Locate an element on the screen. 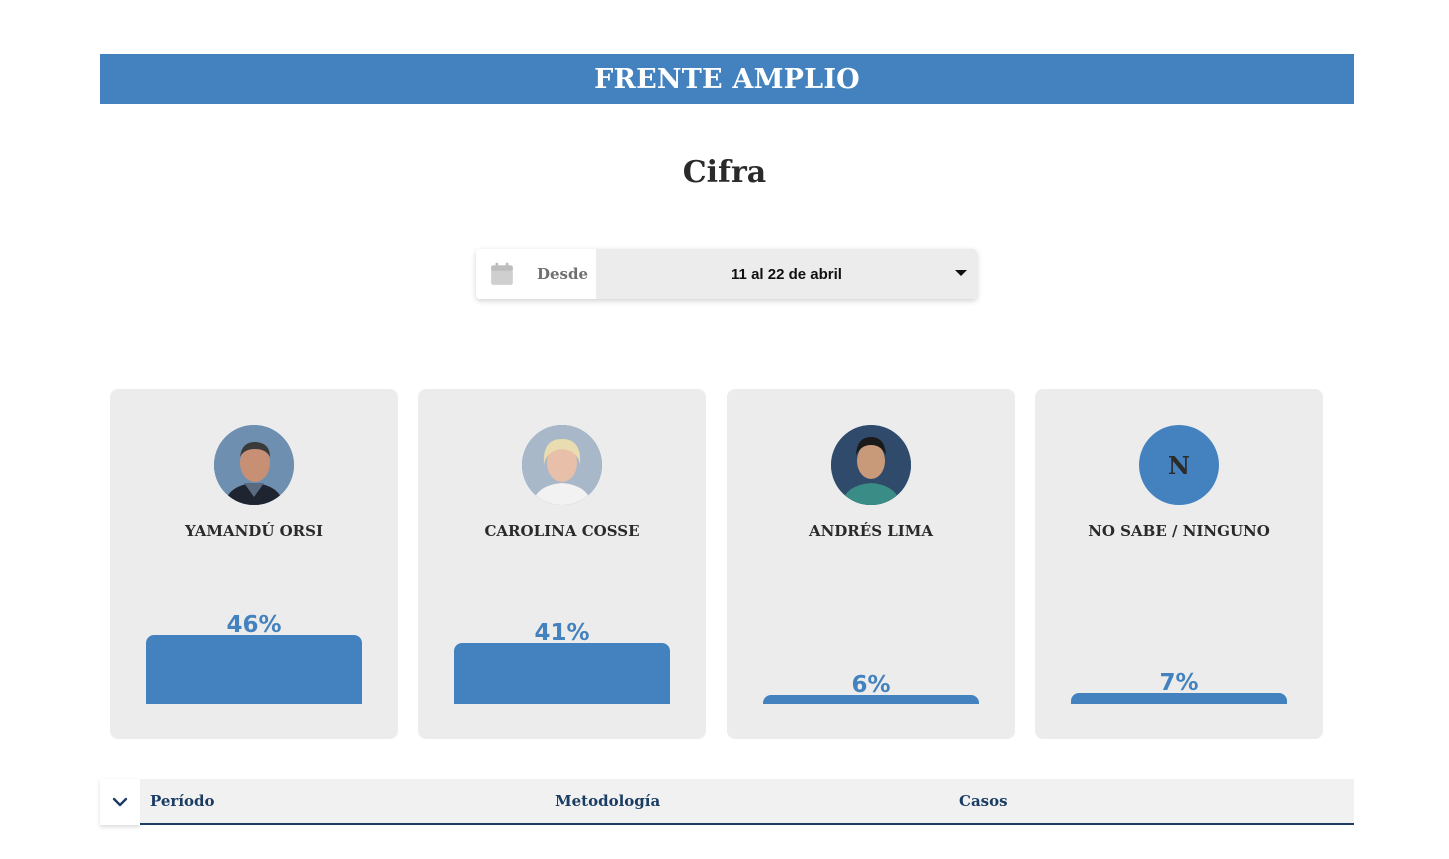 The width and height of the screenshot is (1449, 859). page-title: Cifra is located at coordinates (724, 172).